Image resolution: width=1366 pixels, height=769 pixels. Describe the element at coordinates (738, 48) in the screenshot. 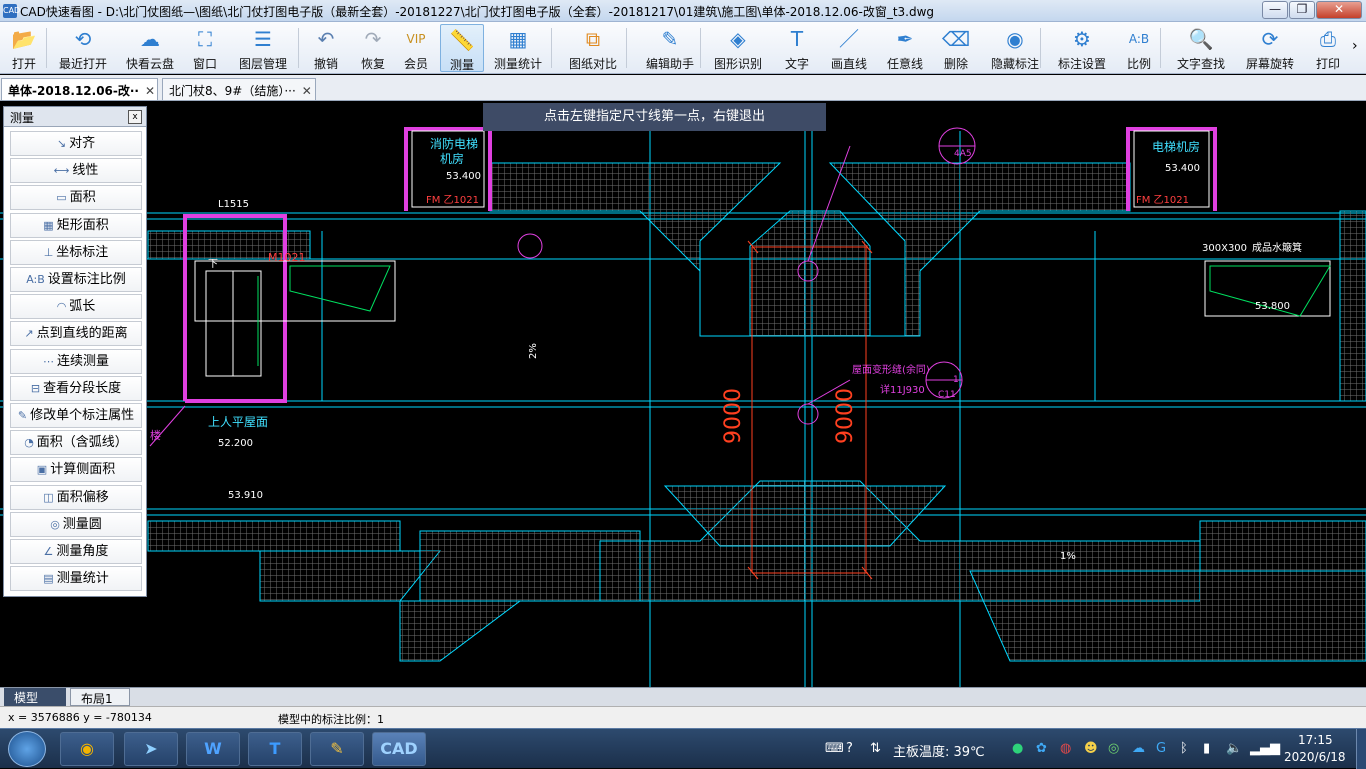

I see `toolbar-button-shape-recognition: ◈ 图形识别` at that location.